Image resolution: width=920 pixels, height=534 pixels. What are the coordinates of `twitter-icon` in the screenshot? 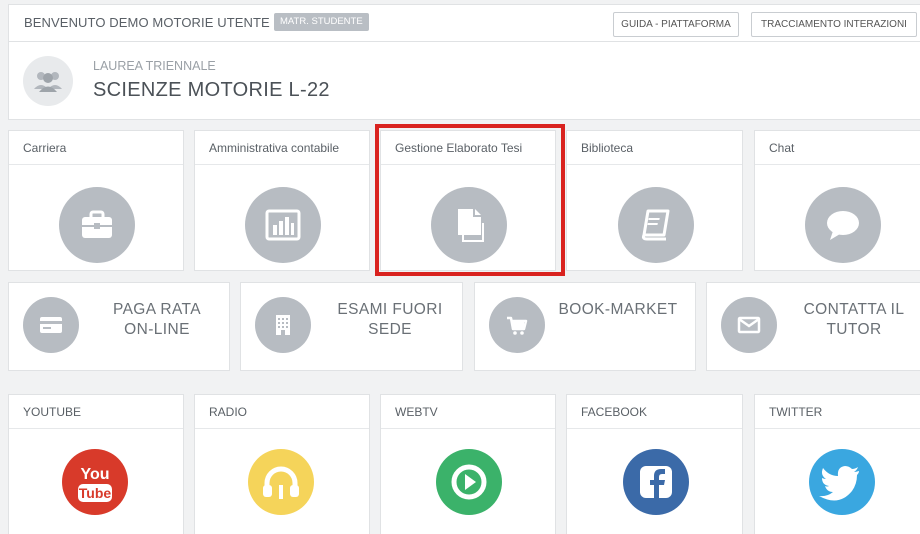 It's located at (842, 482).